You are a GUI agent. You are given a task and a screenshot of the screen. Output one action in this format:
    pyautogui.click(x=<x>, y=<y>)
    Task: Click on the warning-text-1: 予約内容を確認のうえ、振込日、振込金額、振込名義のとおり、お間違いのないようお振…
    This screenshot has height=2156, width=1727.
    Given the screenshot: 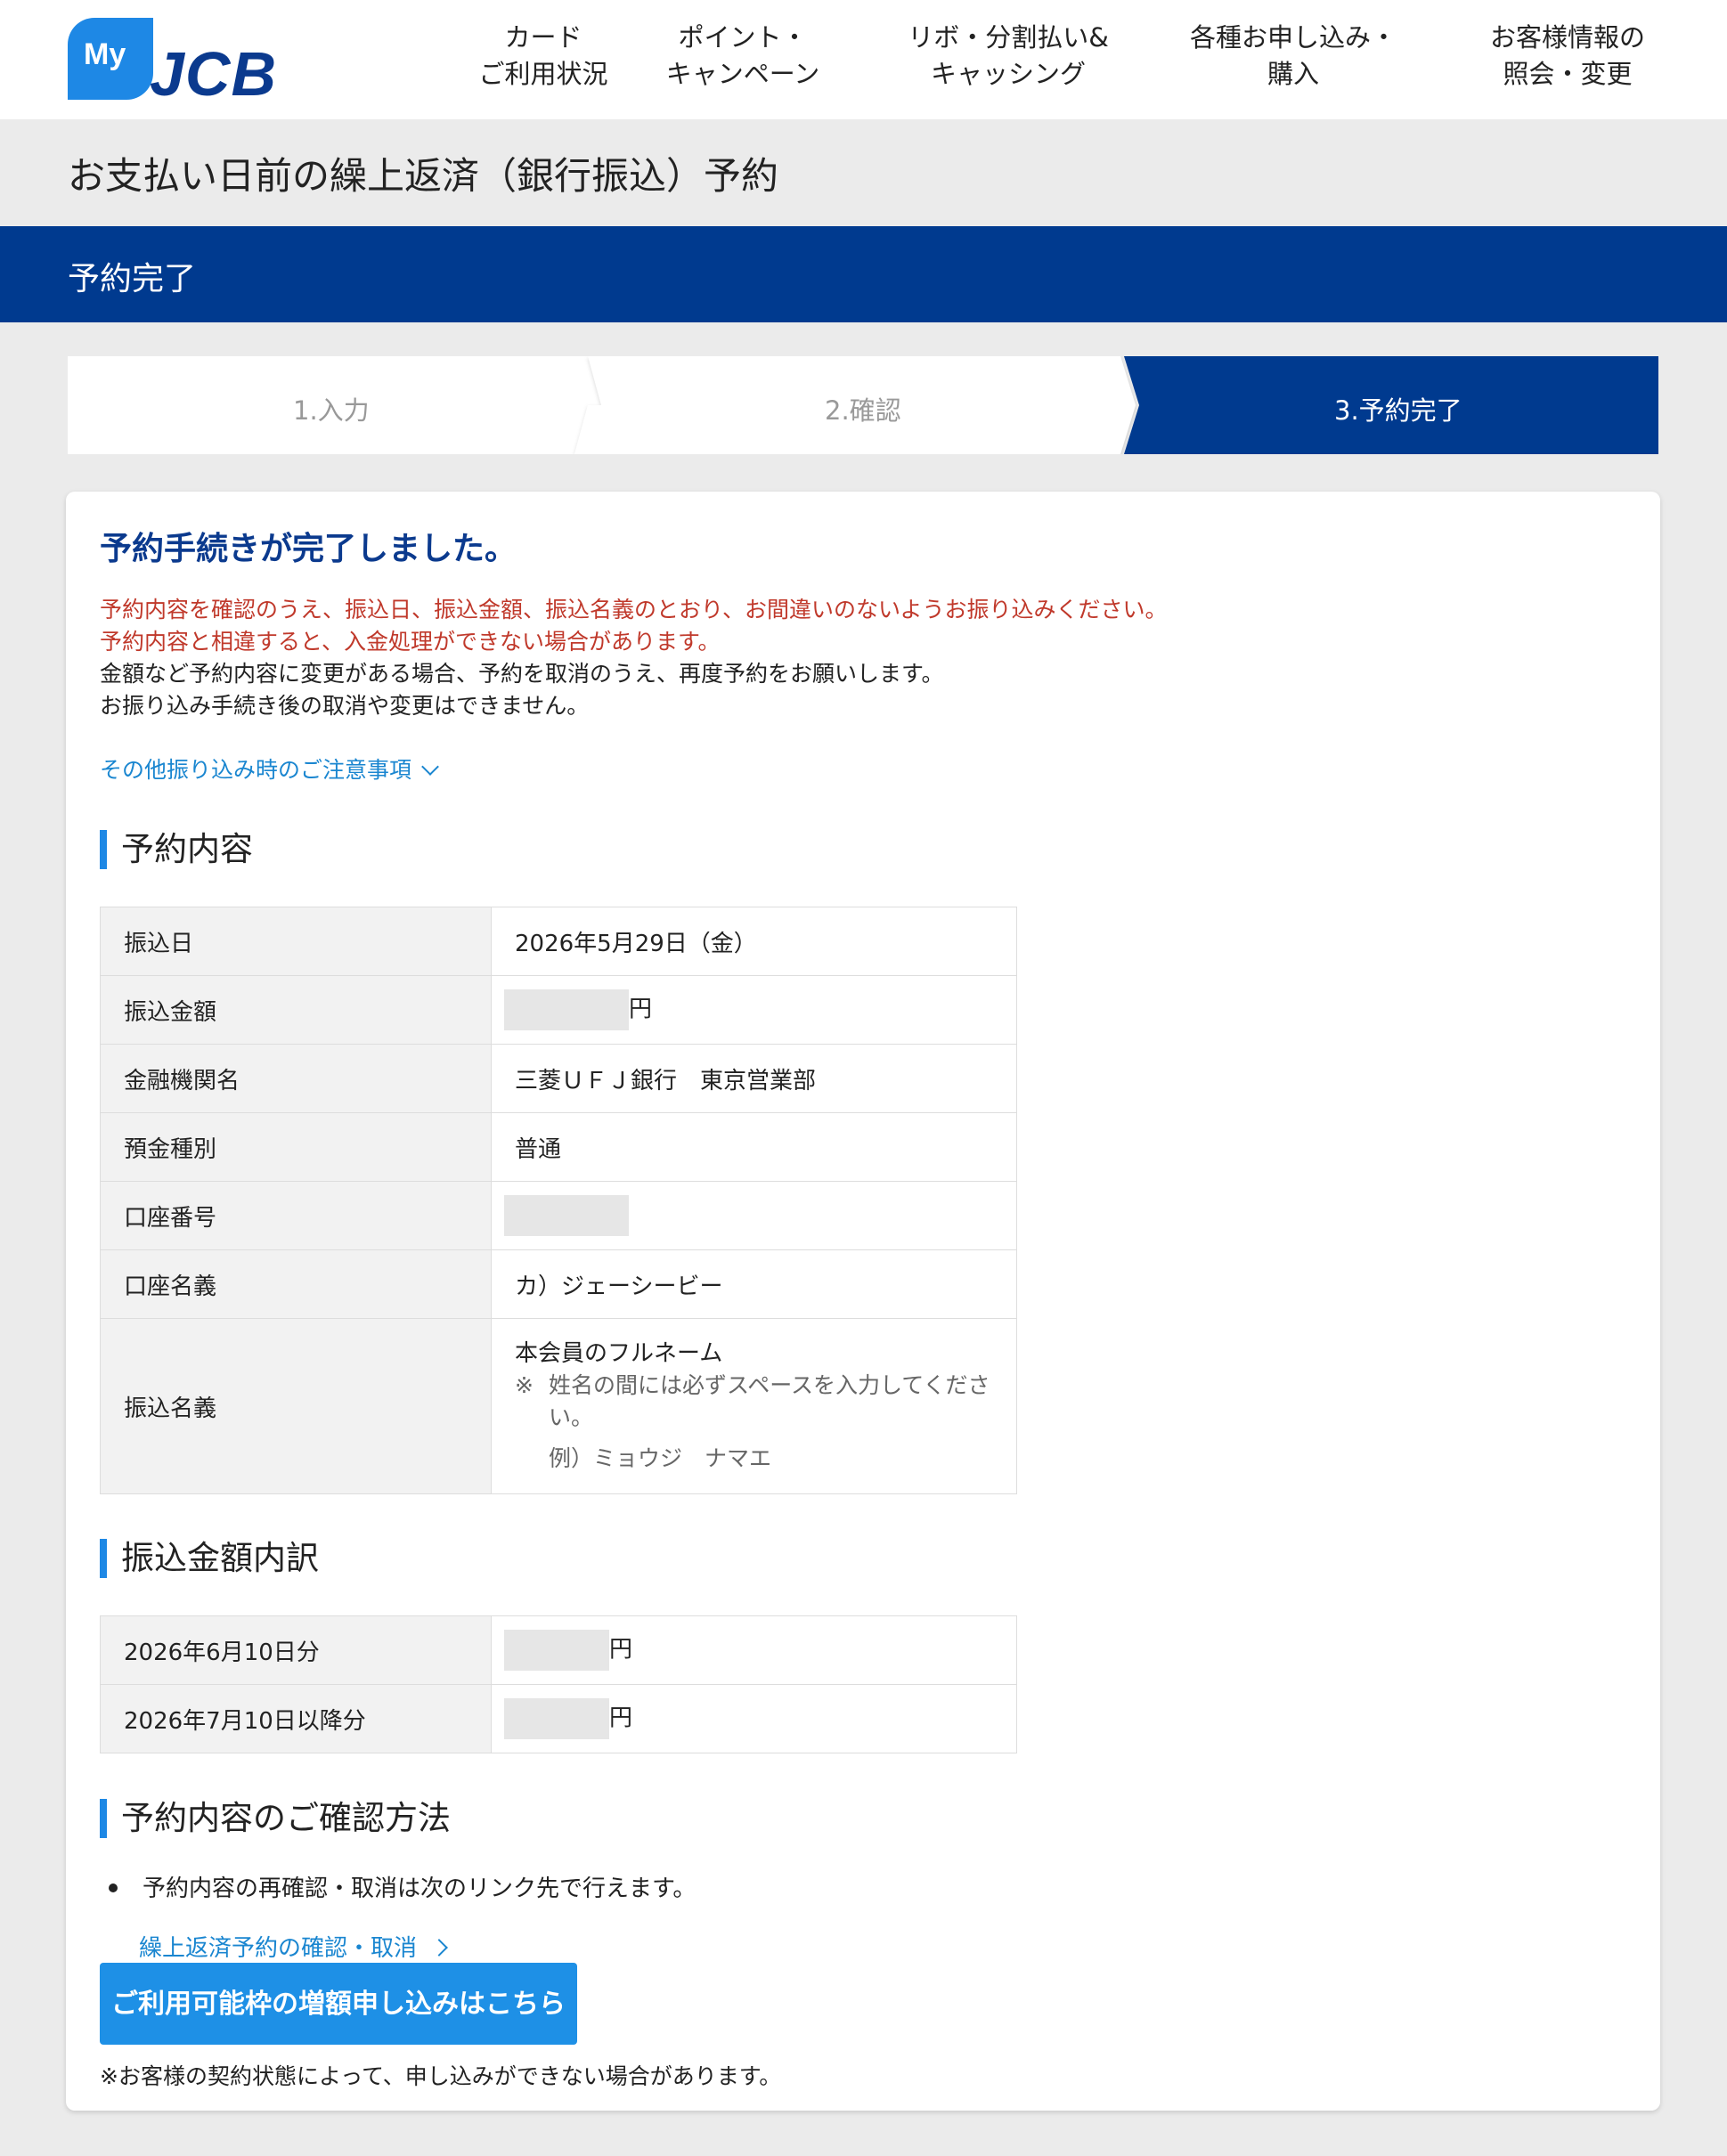 What is the action you would take?
    pyautogui.click(x=634, y=609)
    